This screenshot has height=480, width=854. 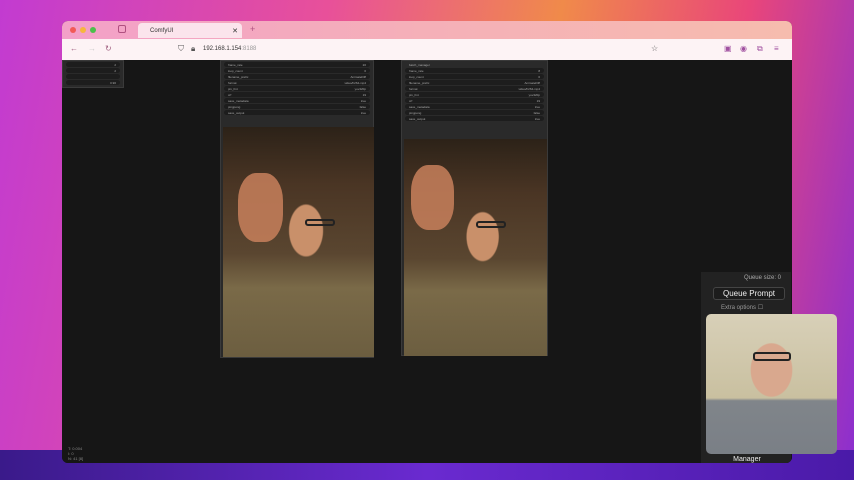 What do you see at coordinates (93, 82) in the screenshot?
I see `widget: 0.90` at bounding box center [93, 82].